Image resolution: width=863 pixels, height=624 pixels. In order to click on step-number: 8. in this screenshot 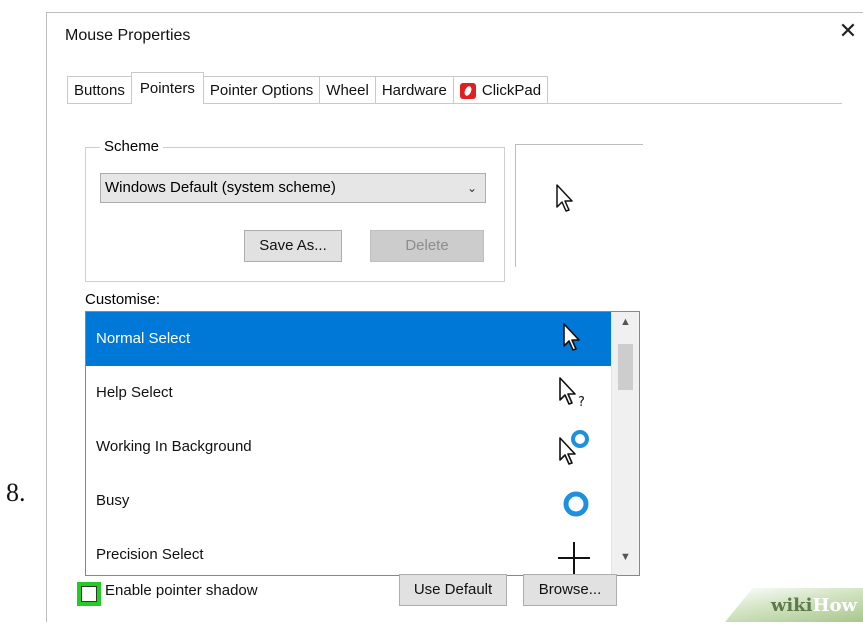, I will do `click(16, 492)`.